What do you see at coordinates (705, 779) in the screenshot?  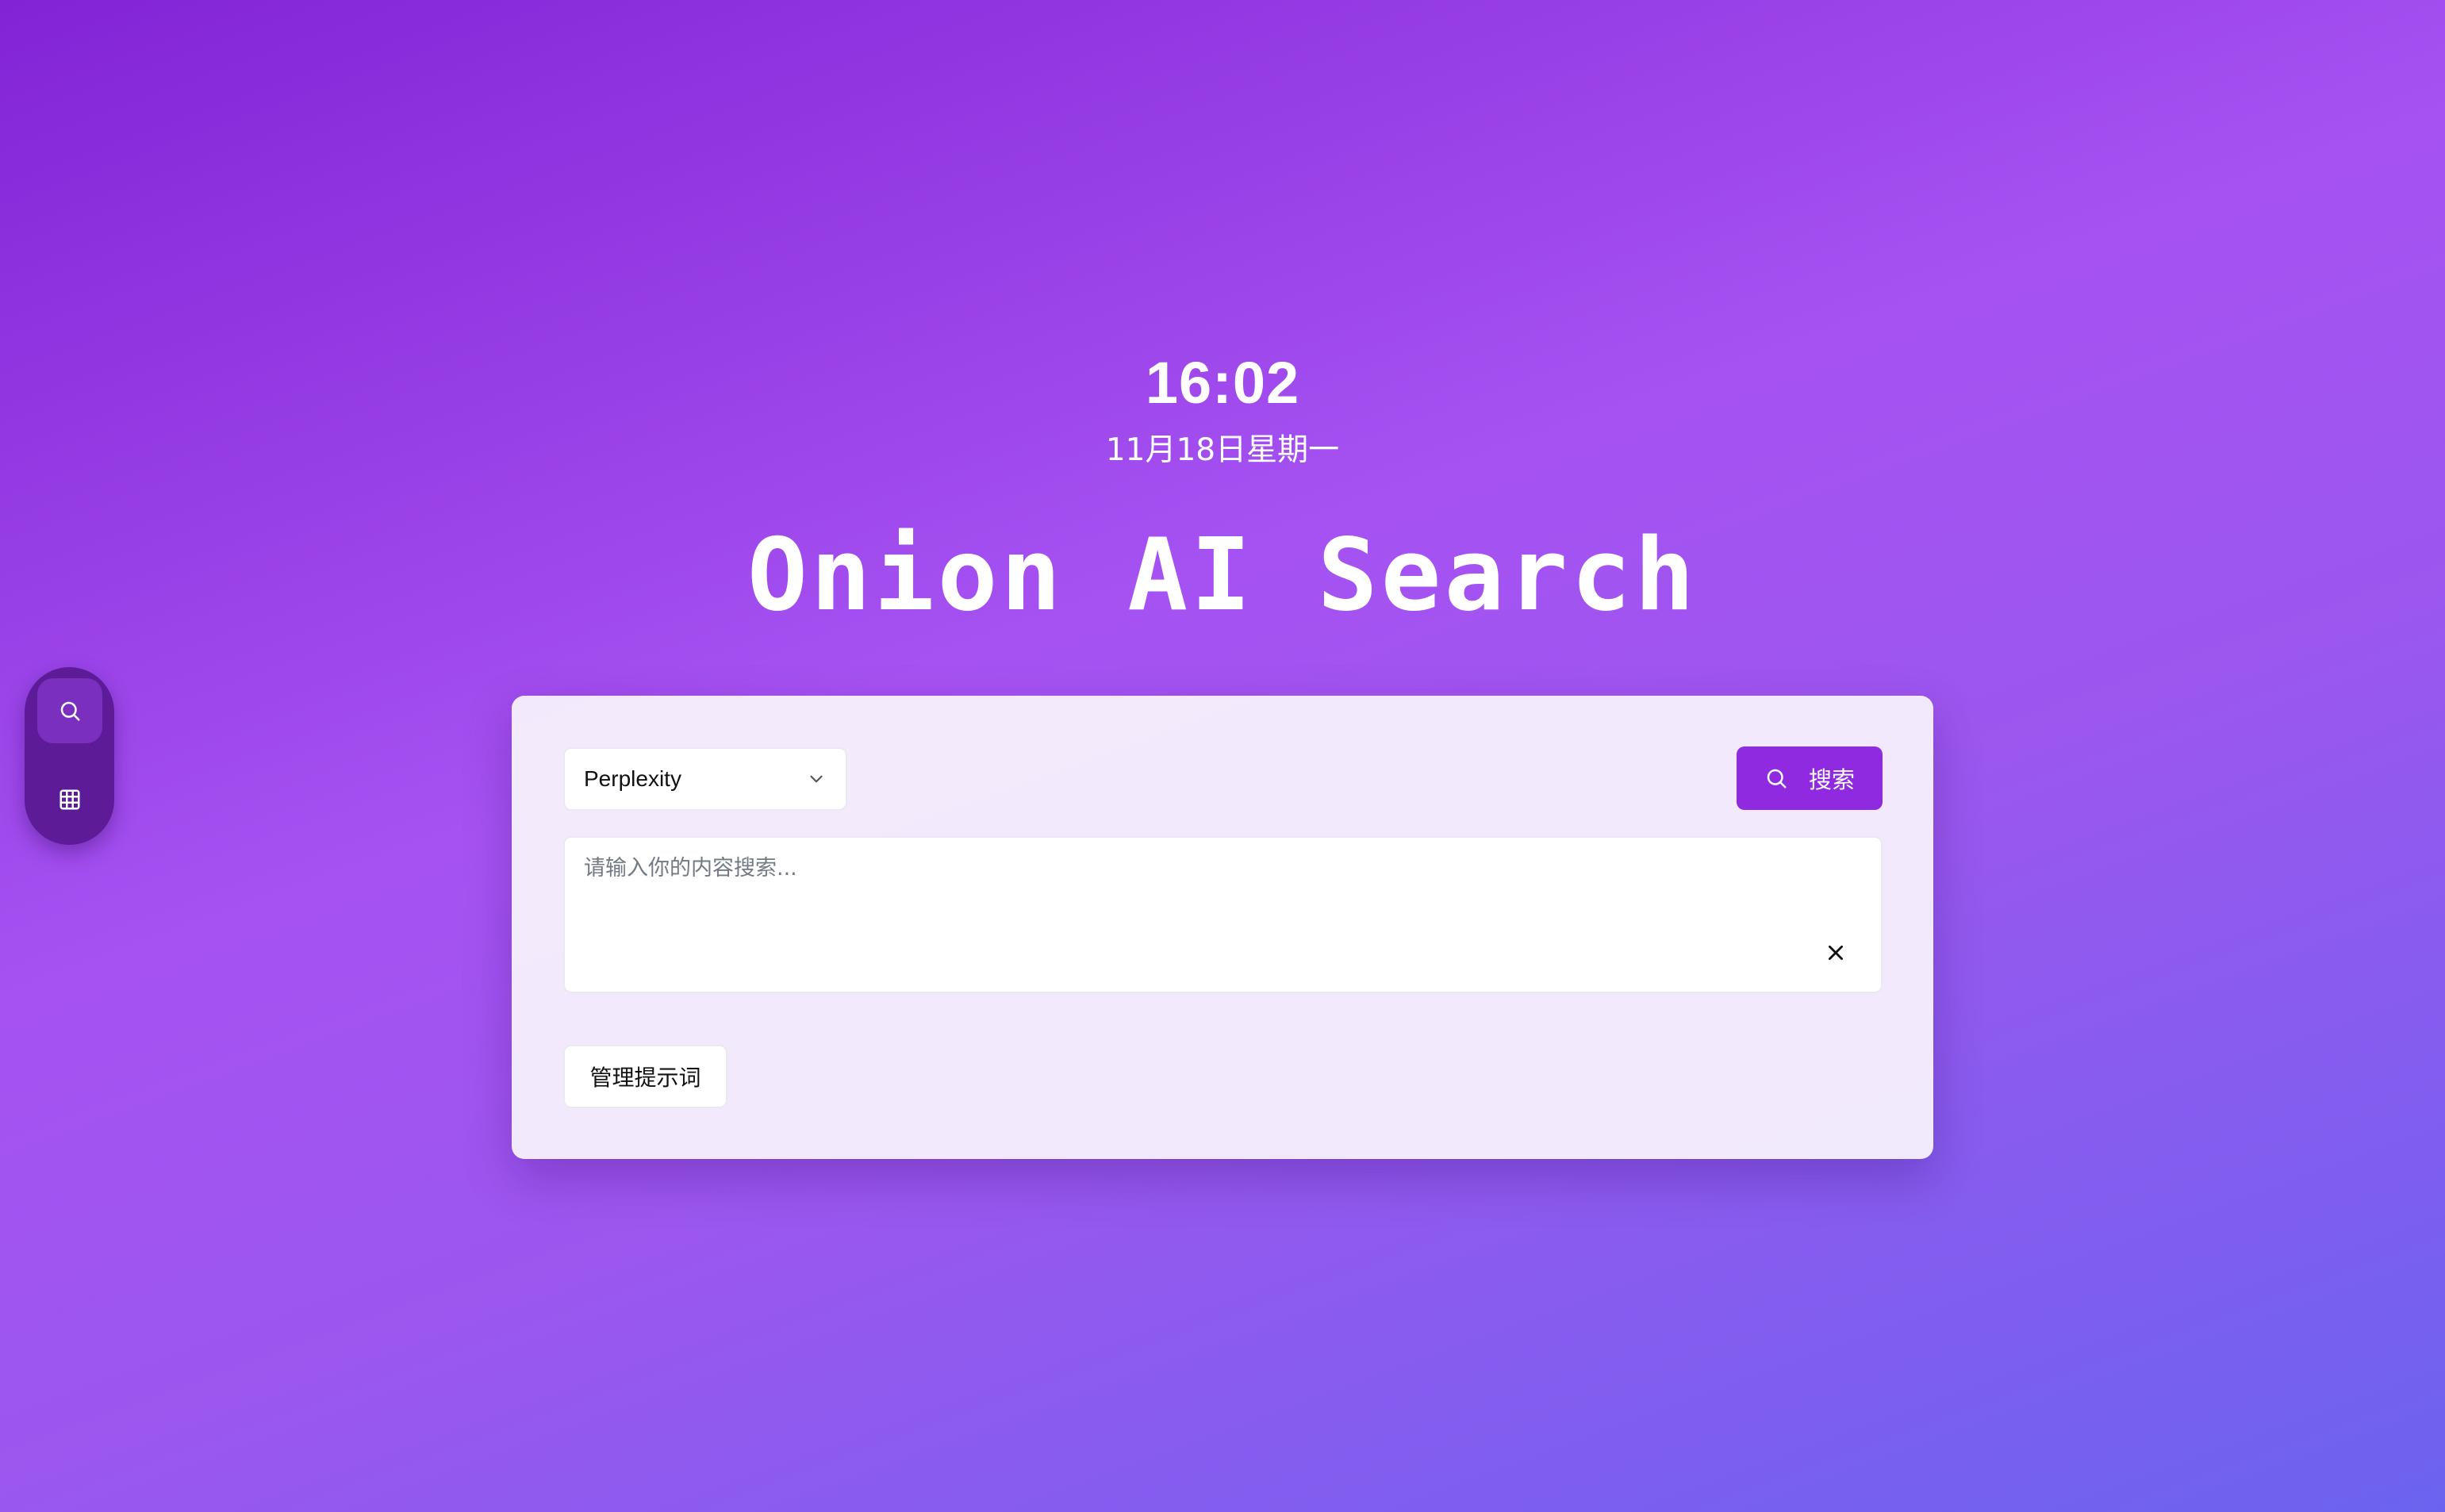 I see `engine-select: Perplexity` at bounding box center [705, 779].